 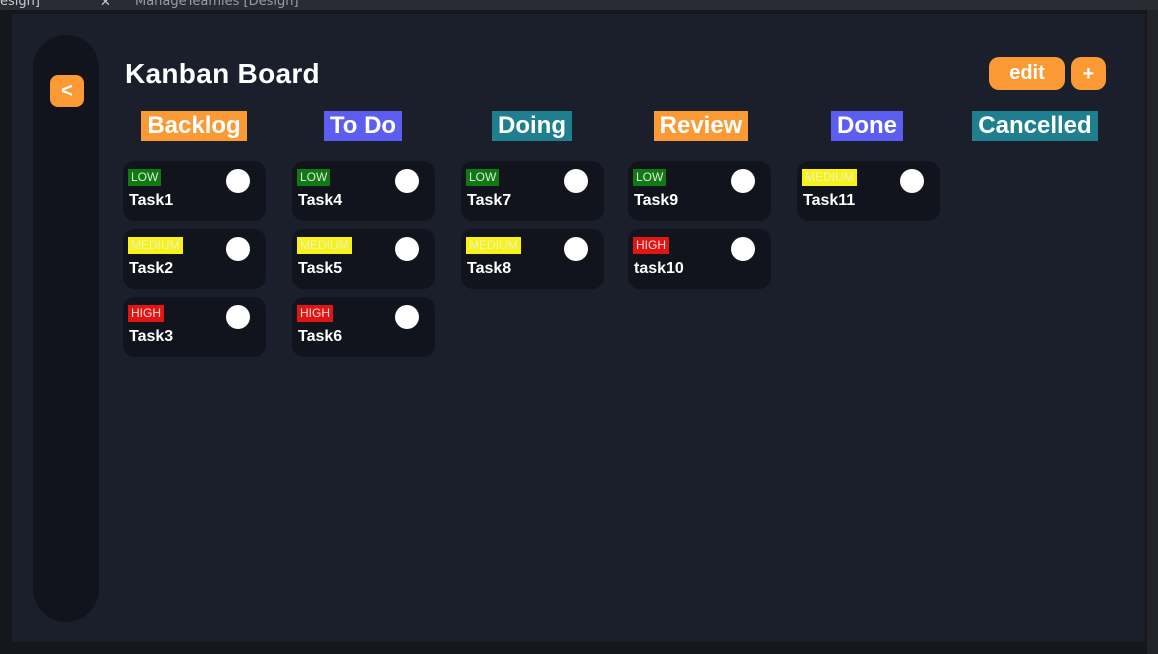 What do you see at coordinates (320, 268) in the screenshot?
I see `task-name: Task5` at bounding box center [320, 268].